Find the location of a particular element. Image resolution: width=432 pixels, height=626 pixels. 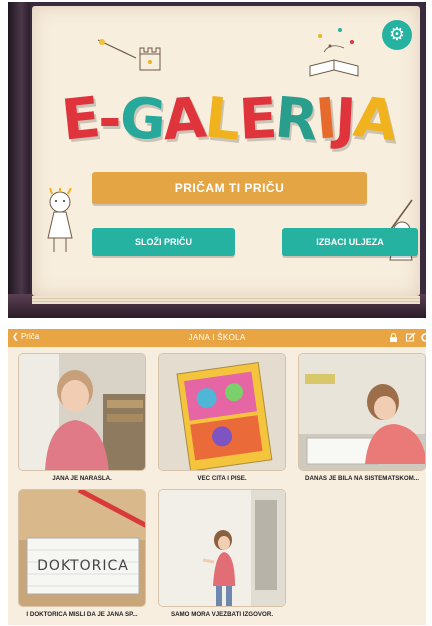

gallery-tile: JANA JE NARASLA. is located at coordinates (82, 417).